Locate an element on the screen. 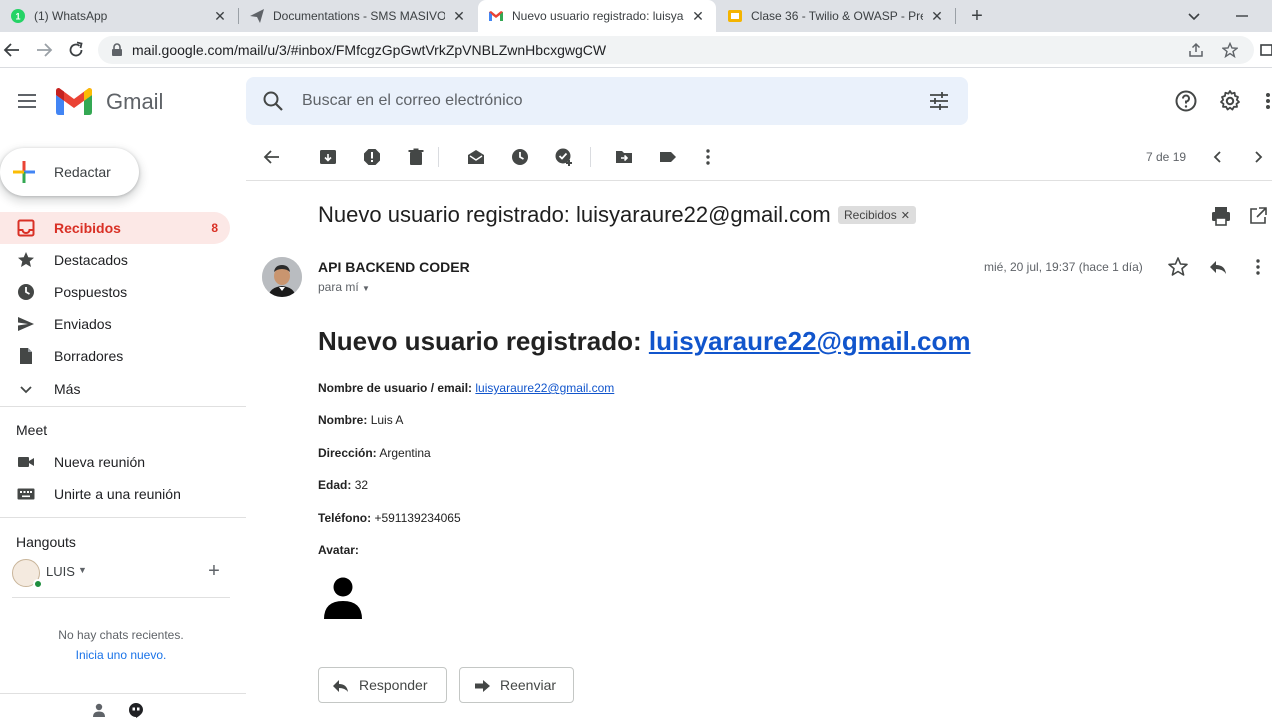 This screenshot has height=720, width=1272. sidebar-item-label: Borradores is located at coordinates (89, 356).